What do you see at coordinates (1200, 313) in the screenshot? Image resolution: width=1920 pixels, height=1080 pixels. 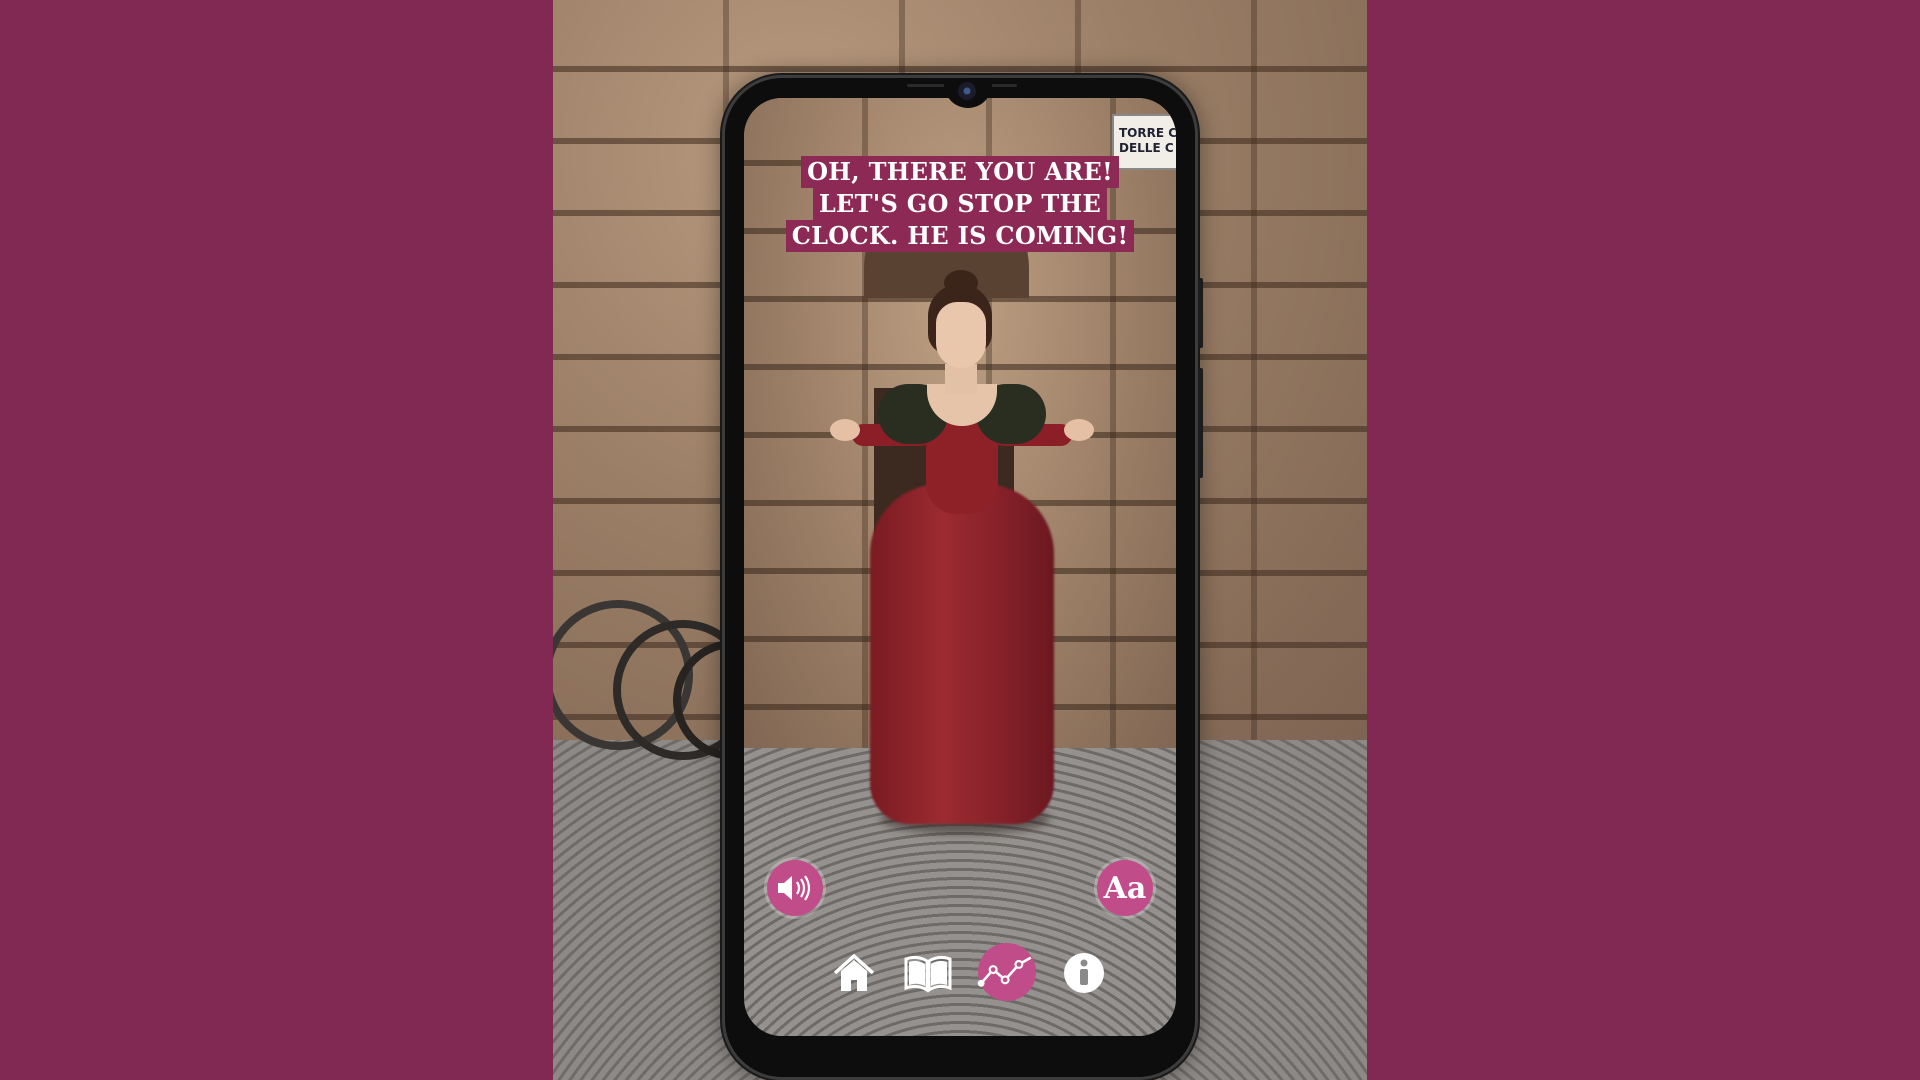 I see `volume-button` at bounding box center [1200, 313].